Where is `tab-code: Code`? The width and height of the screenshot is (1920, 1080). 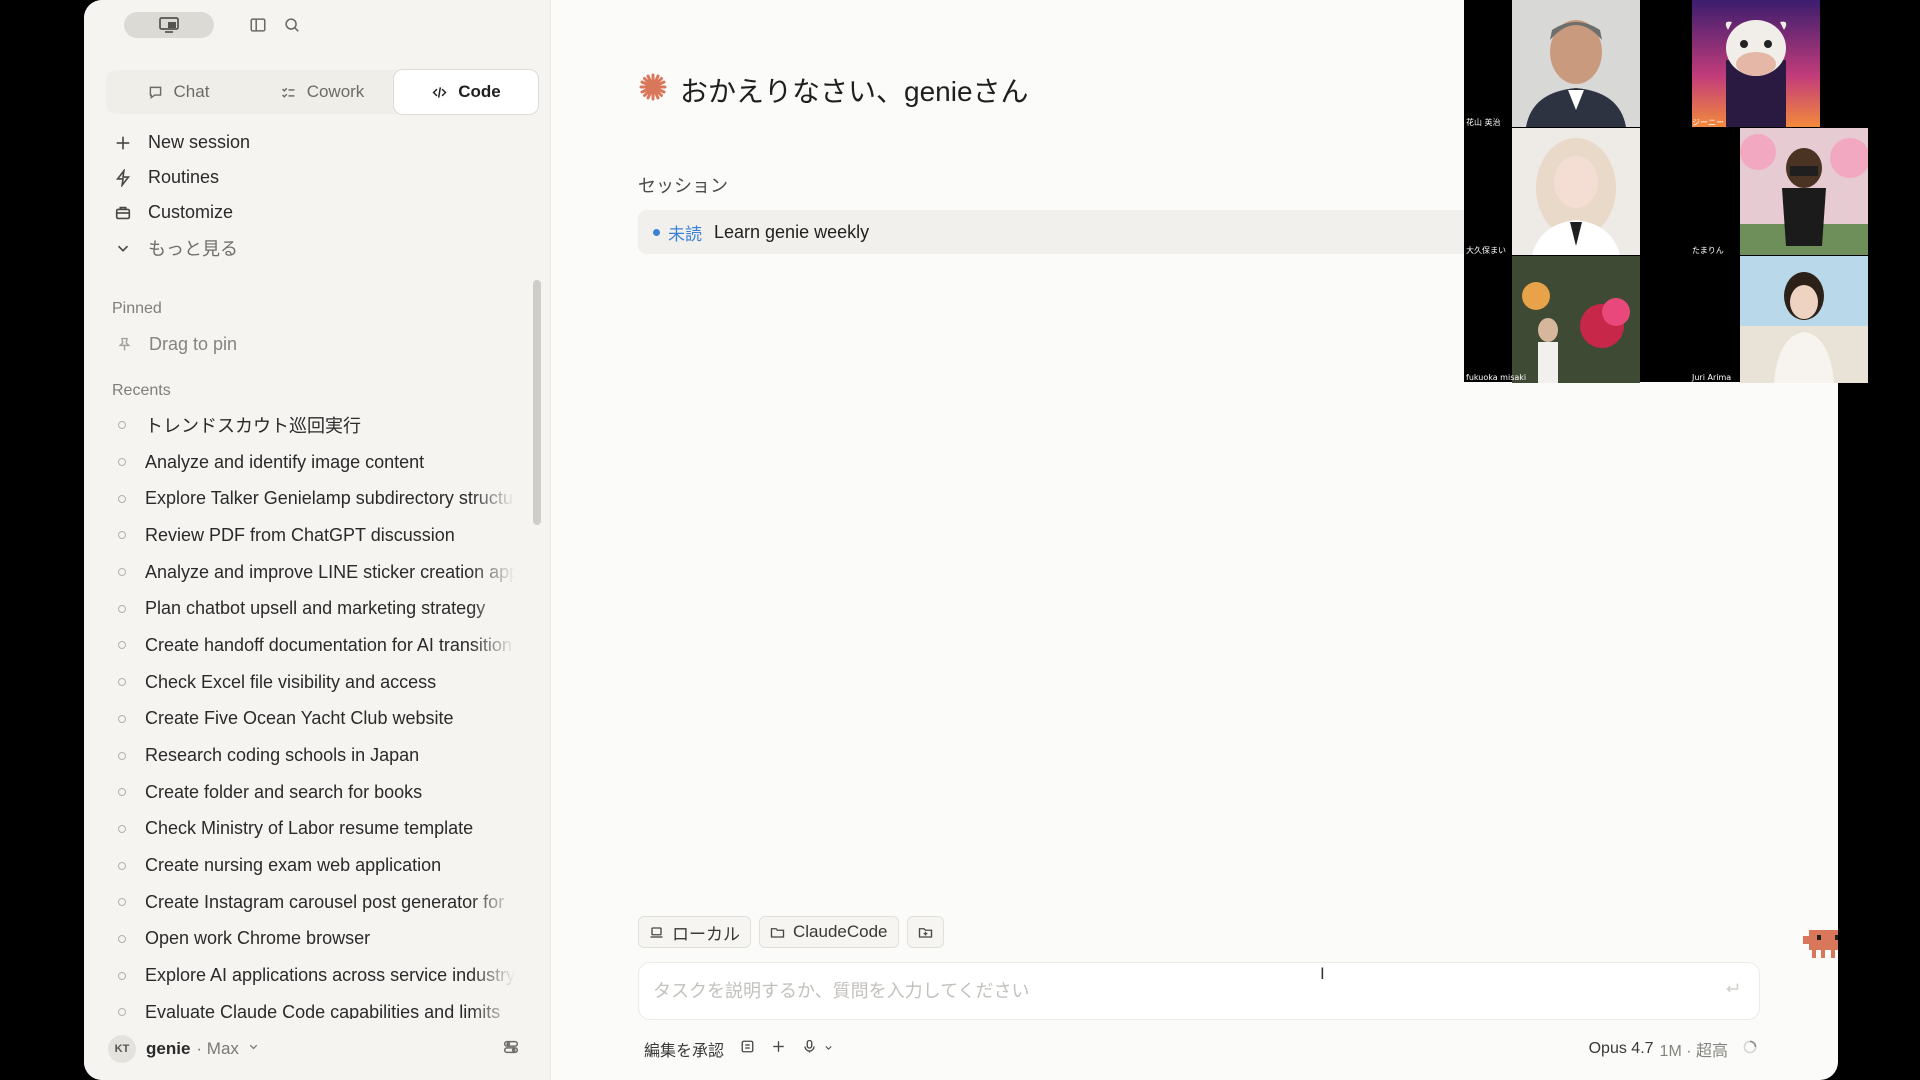
tab-code: Code is located at coordinates (466, 92).